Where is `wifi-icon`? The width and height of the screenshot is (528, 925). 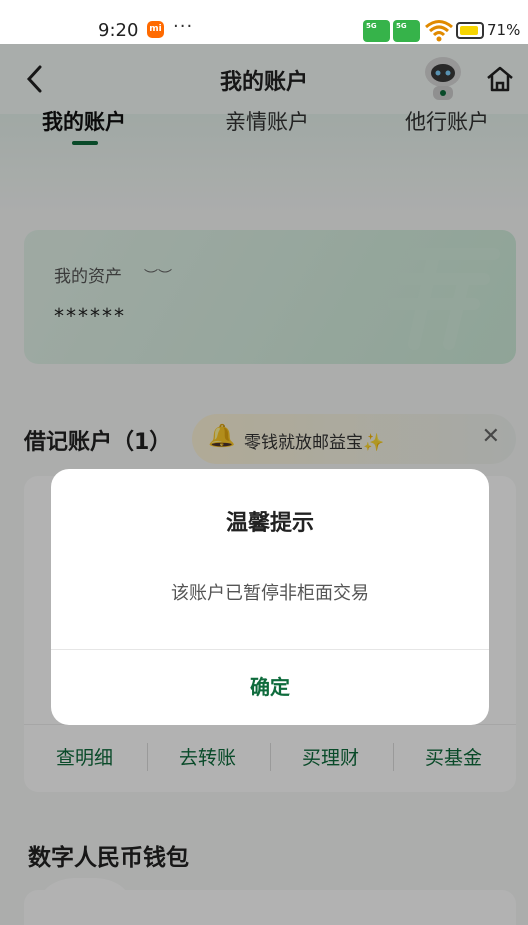 wifi-icon is located at coordinates (439, 31).